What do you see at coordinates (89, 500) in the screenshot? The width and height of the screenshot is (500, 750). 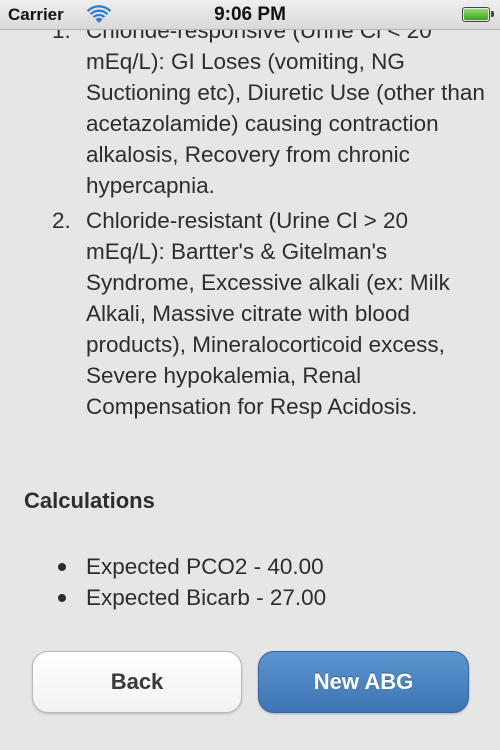 I see `calculations-heading: Calculations` at bounding box center [89, 500].